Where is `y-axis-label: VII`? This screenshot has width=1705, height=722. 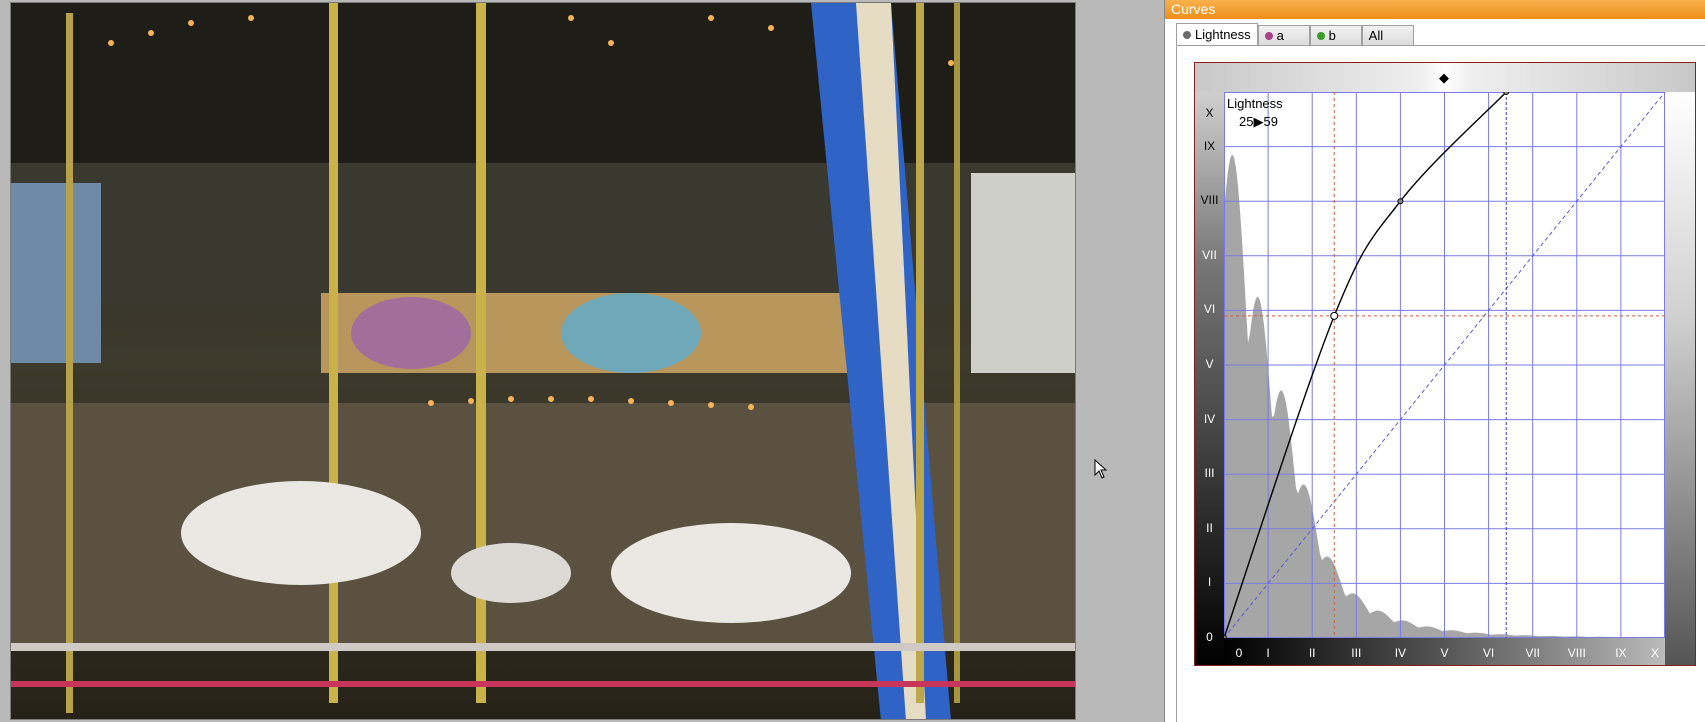 y-axis-label: VII is located at coordinates (1209, 254).